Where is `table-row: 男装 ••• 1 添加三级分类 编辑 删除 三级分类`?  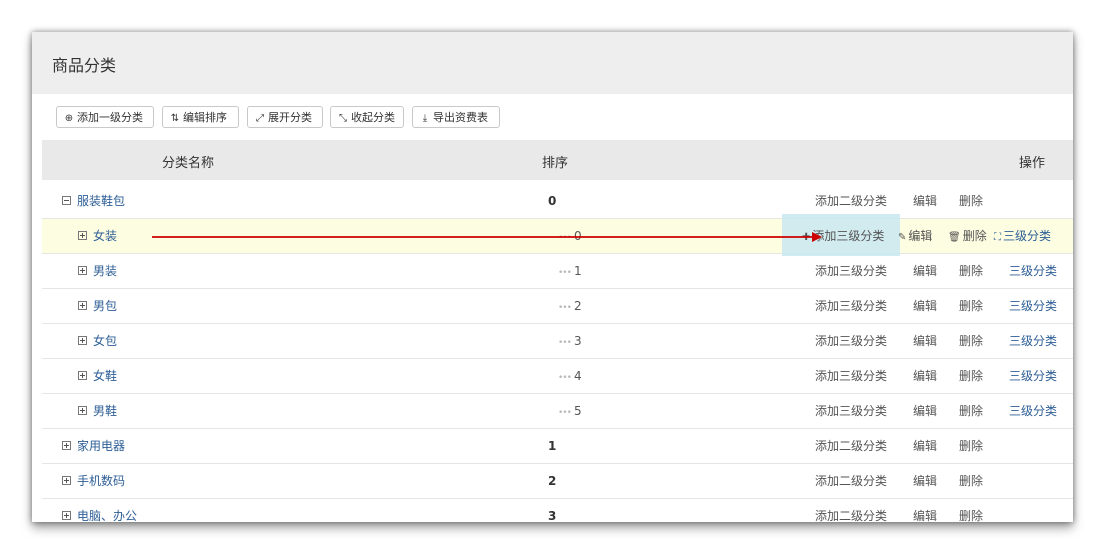 table-row: 男装 ••• 1 添加三级分类 编辑 删除 三级分类 is located at coordinates (557, 271).